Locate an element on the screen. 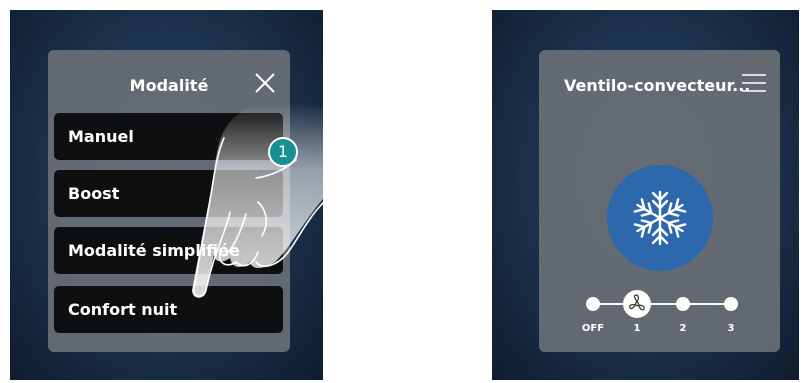 The image size is (807, 383). speed-label-off: OFF is located at coordinates (593, 328).